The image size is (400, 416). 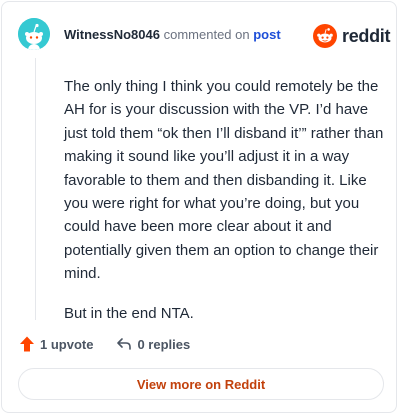 I want to click on reddit-wordmark: reddit, so click(x=366, y=35).